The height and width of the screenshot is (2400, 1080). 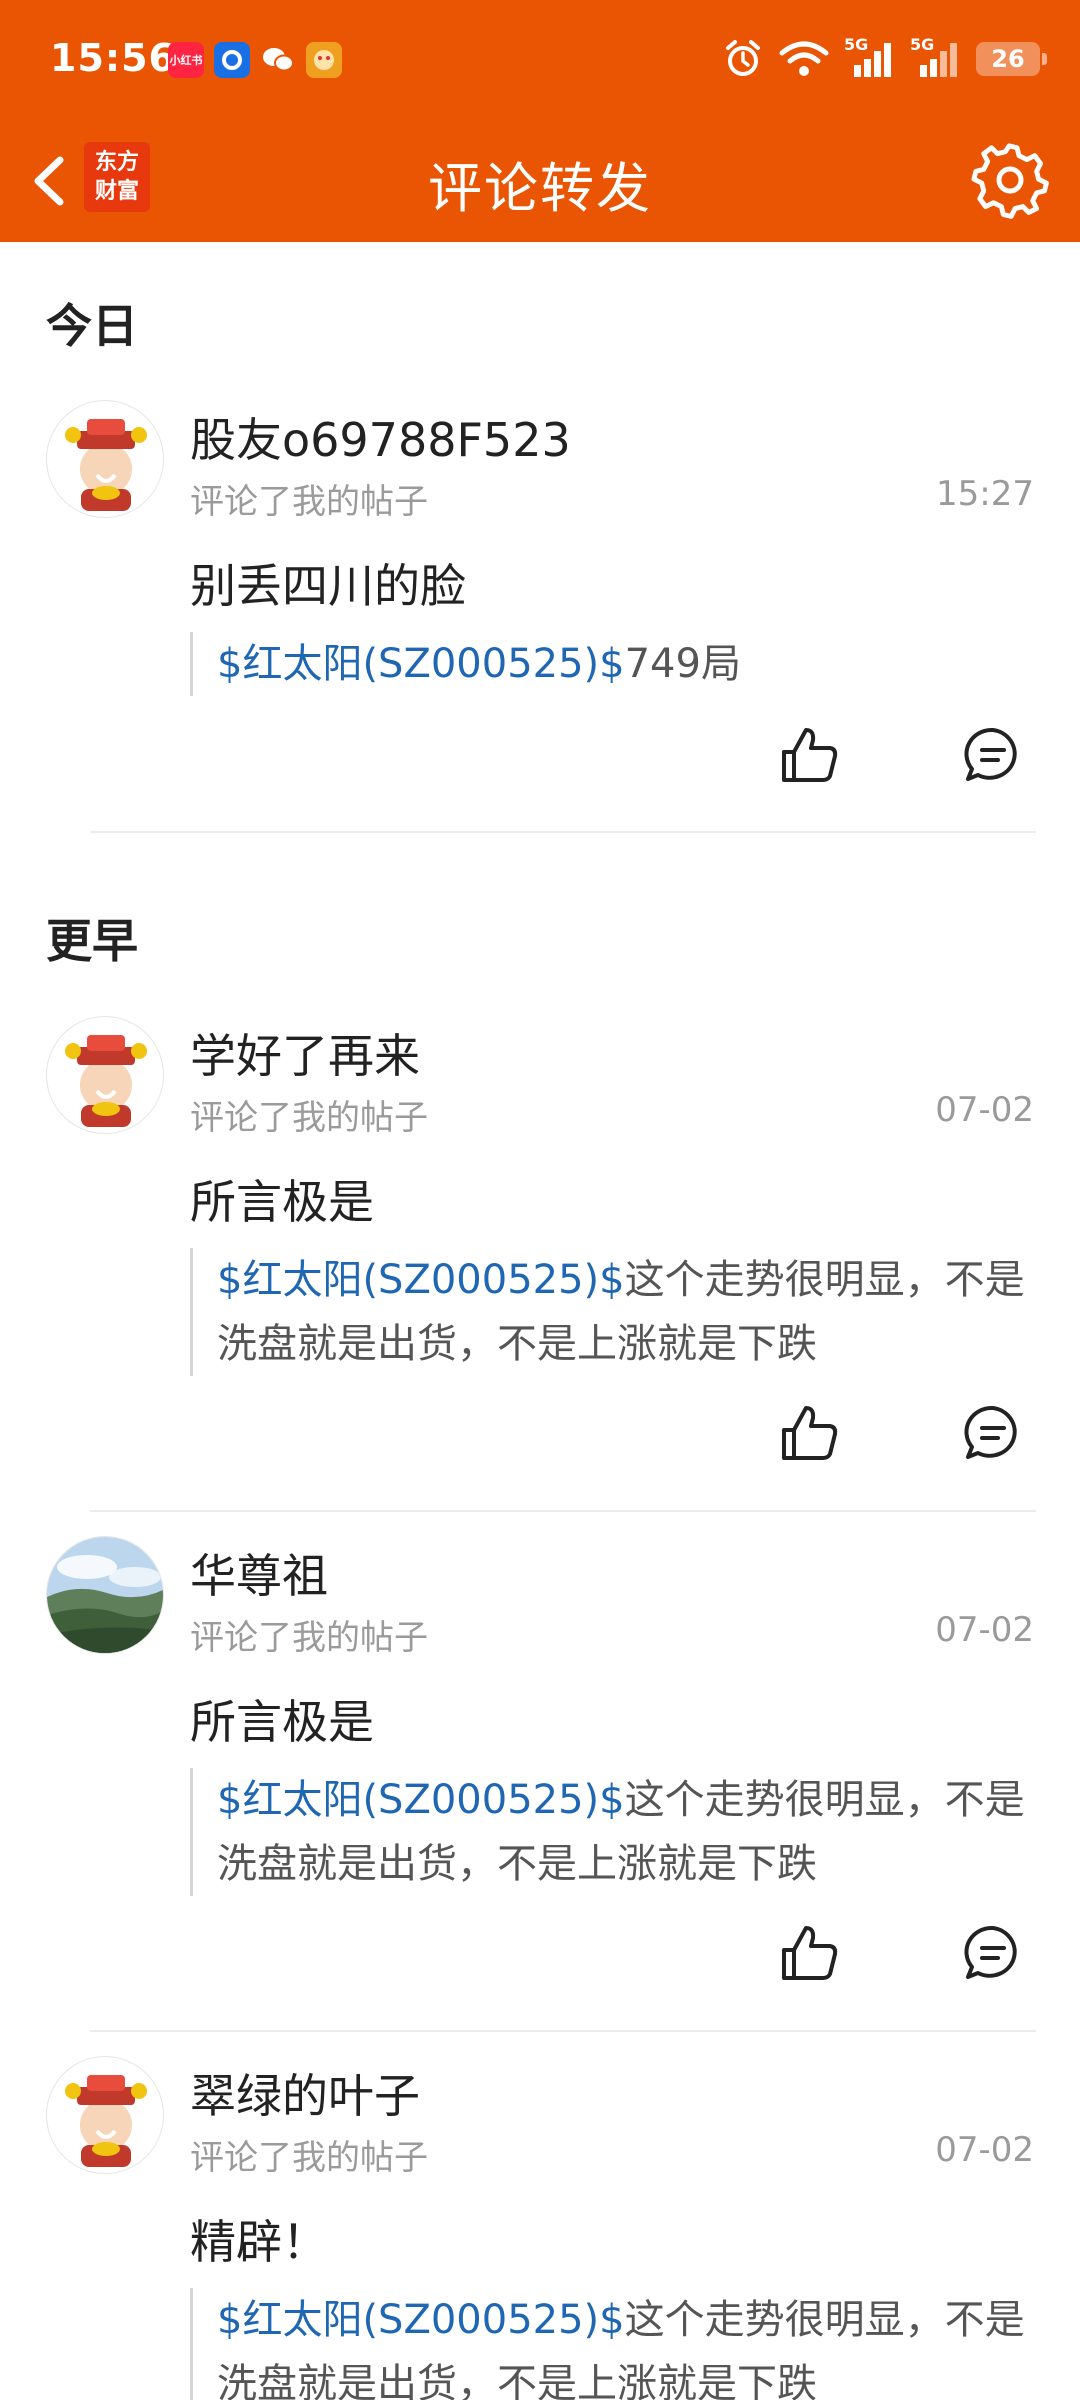 What do you see at coordinates (259, 2242) in the screenshot?
I see `comment-text: 精辟！` at bounding box center [259, 2242].